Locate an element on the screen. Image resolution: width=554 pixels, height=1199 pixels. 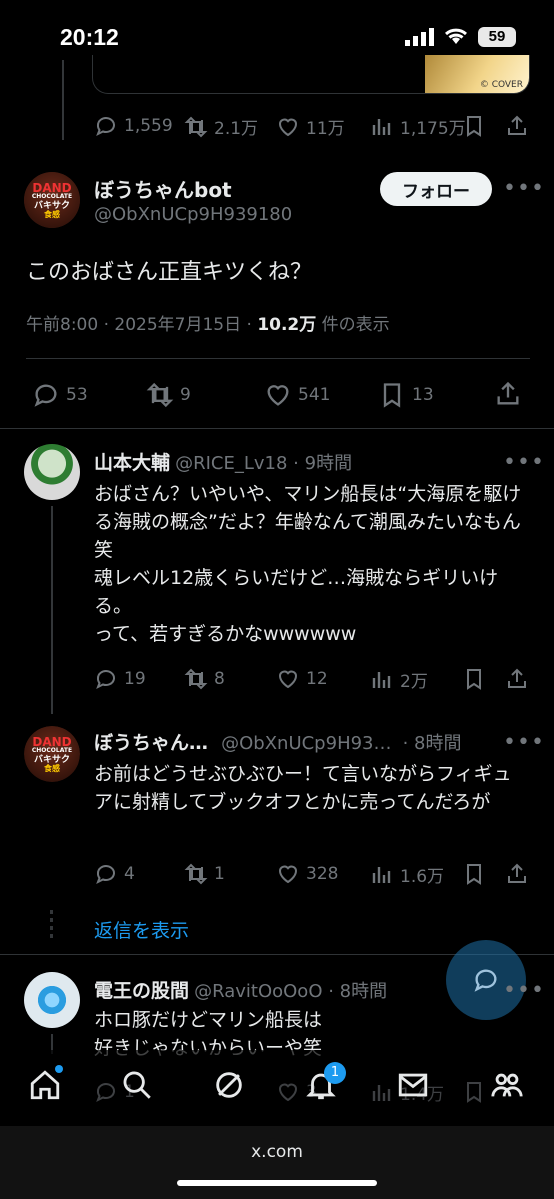
signal-icon is located at coordinates (420, 37).